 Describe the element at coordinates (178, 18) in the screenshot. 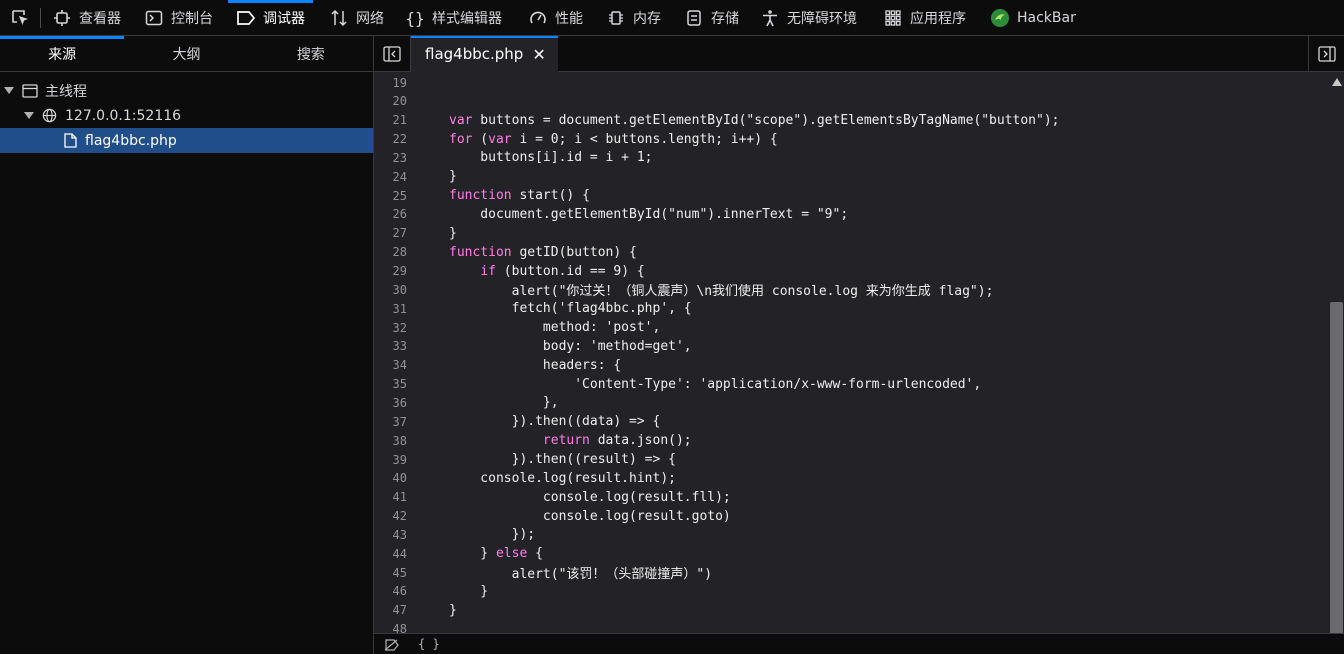

I see `tab-console: 控制台` at that location.